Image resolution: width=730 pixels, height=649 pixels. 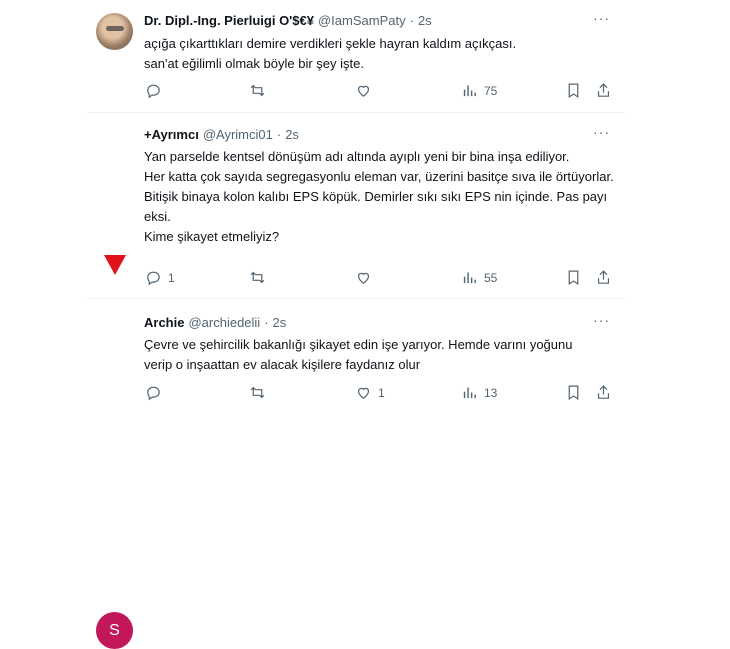 What do you see at coordinates (171, 277) in the screenshot?
I see `reply-count: 1` at bounding box center [171, 277].